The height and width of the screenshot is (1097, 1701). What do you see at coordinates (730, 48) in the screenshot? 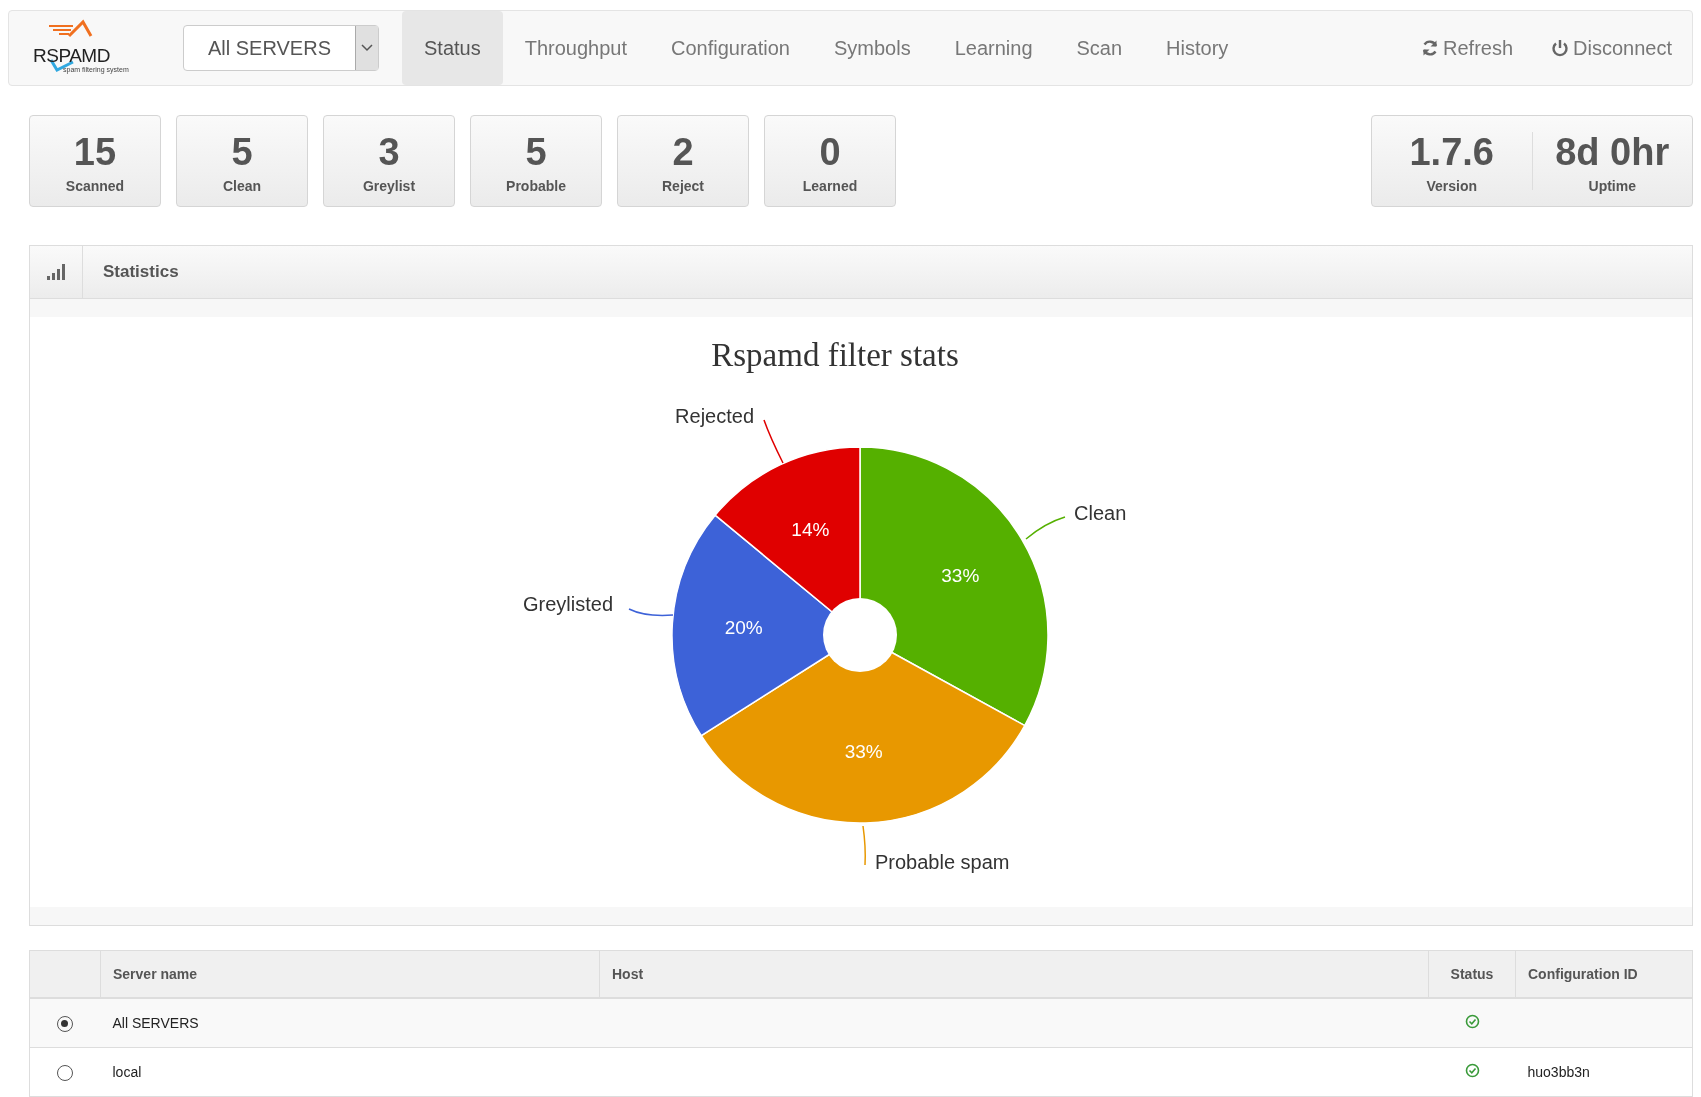
I see `nav-tab: Configuration` at bounding box center [730, 48].